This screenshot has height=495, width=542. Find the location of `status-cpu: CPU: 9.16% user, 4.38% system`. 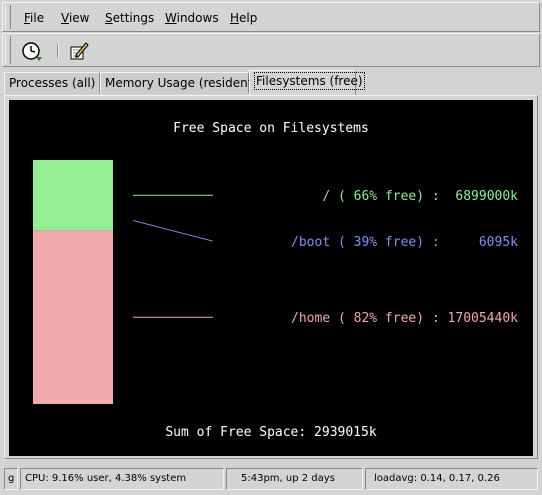

status-cpu: CPU: 9.16% user, 4.38% system is located at coordinates (122, 479).